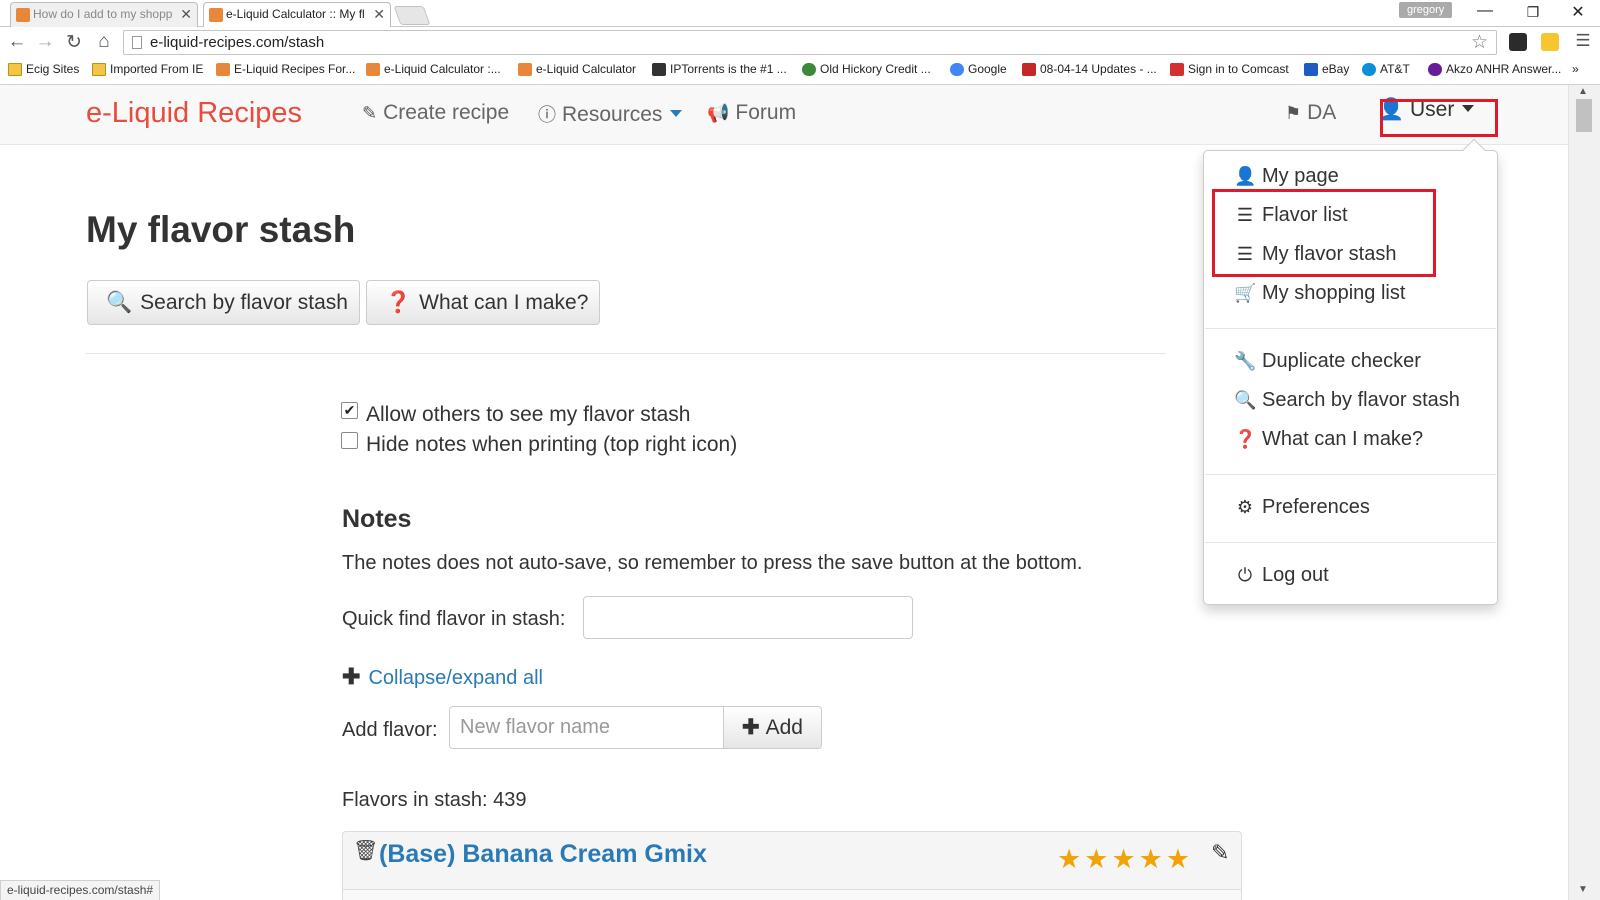 The image size is (1600, 900). Describe the element at coordinates (1583, 91) in the screenshot. I see `scroll-up-icon: ▲` at that location.